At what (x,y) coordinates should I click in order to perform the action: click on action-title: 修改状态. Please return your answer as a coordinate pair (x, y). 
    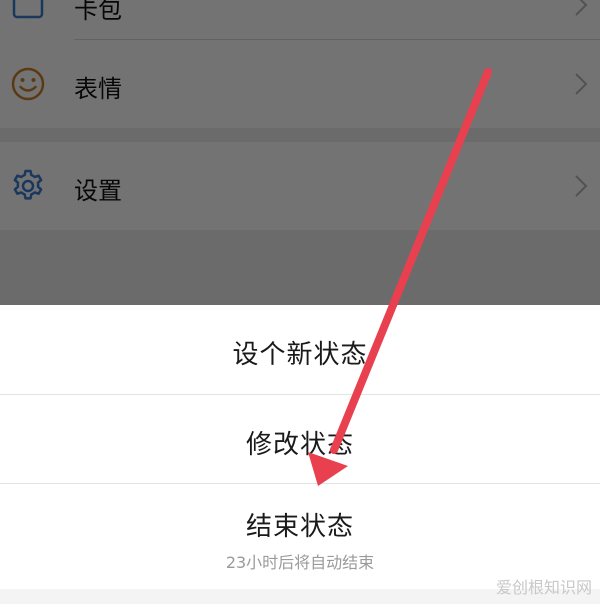
    Looking at the image, I should click on (299, 445).